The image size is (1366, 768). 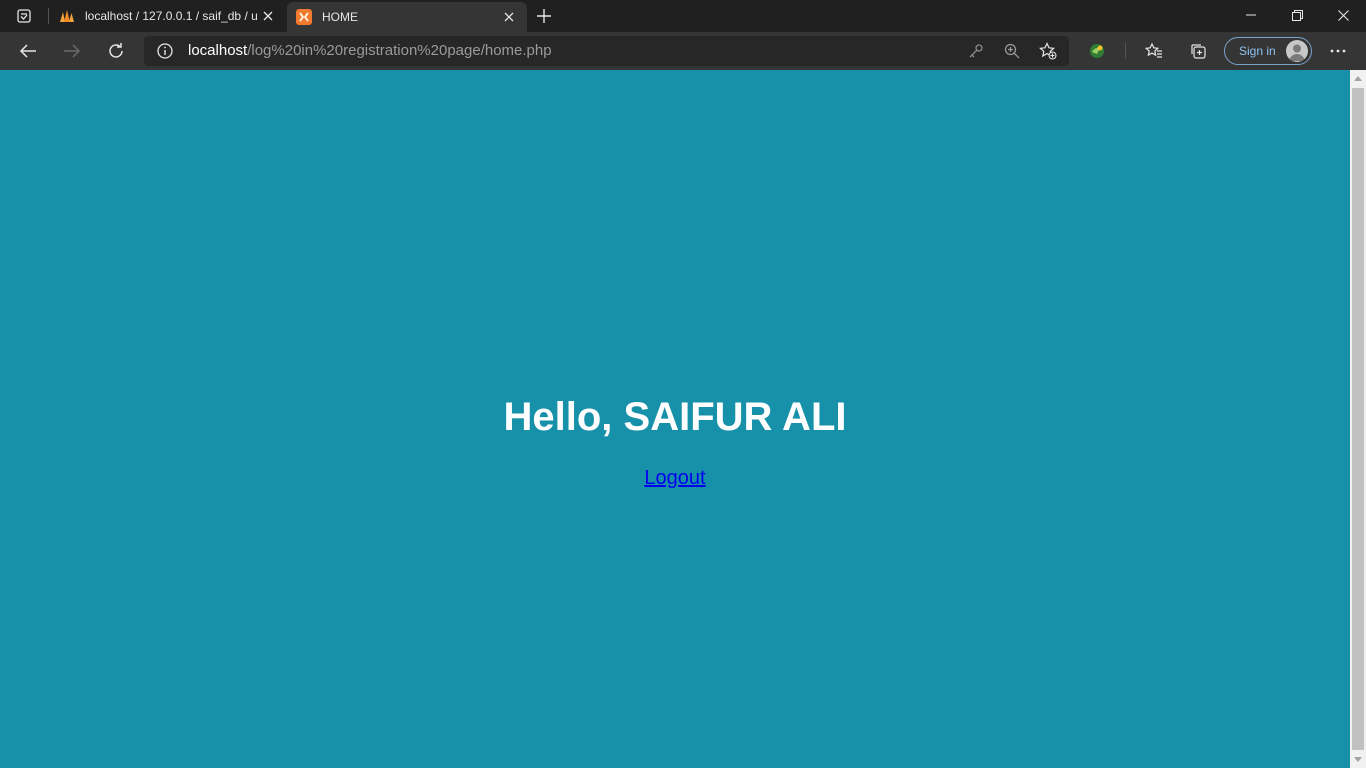 I want to click on avatar-icon, so click(x=1297, y=51).